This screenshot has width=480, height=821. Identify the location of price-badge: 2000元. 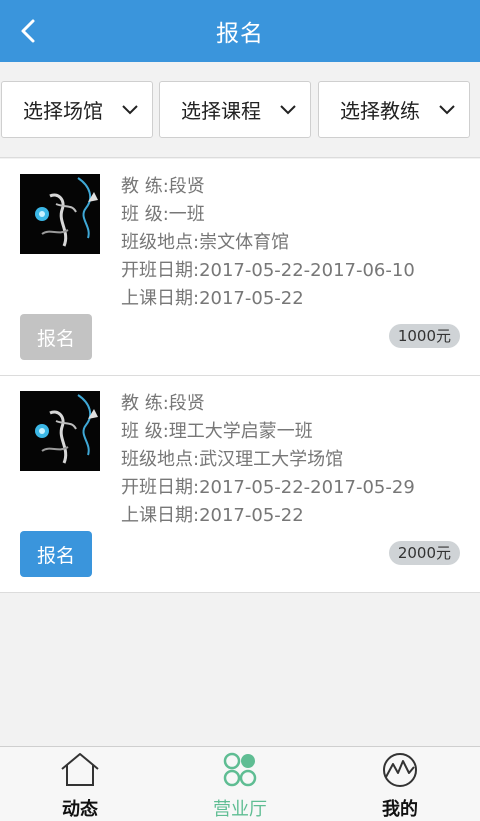
(424, 553).